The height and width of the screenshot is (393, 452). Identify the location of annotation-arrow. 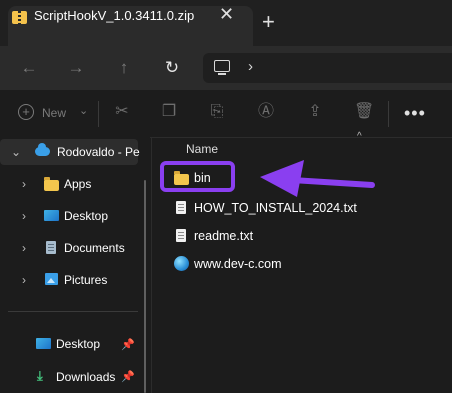
(317, 178).